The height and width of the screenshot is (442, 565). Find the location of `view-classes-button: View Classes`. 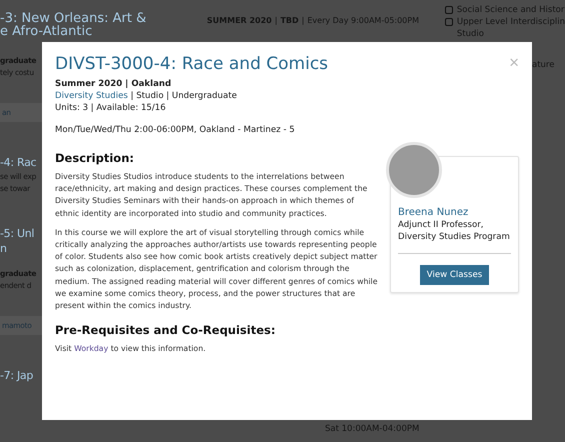

view-classes-button: View Classes is located at coordinates (455, 275).